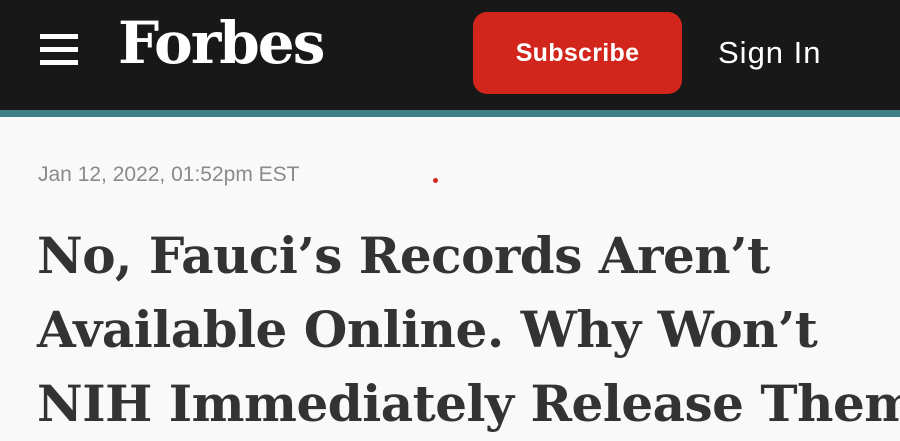 The image size is (900, 441). What do you see at coordinates (427, 329) in the screenshot?
I see `headline-line: Available Online. Why Won’t` at bounding box center [427, 329].